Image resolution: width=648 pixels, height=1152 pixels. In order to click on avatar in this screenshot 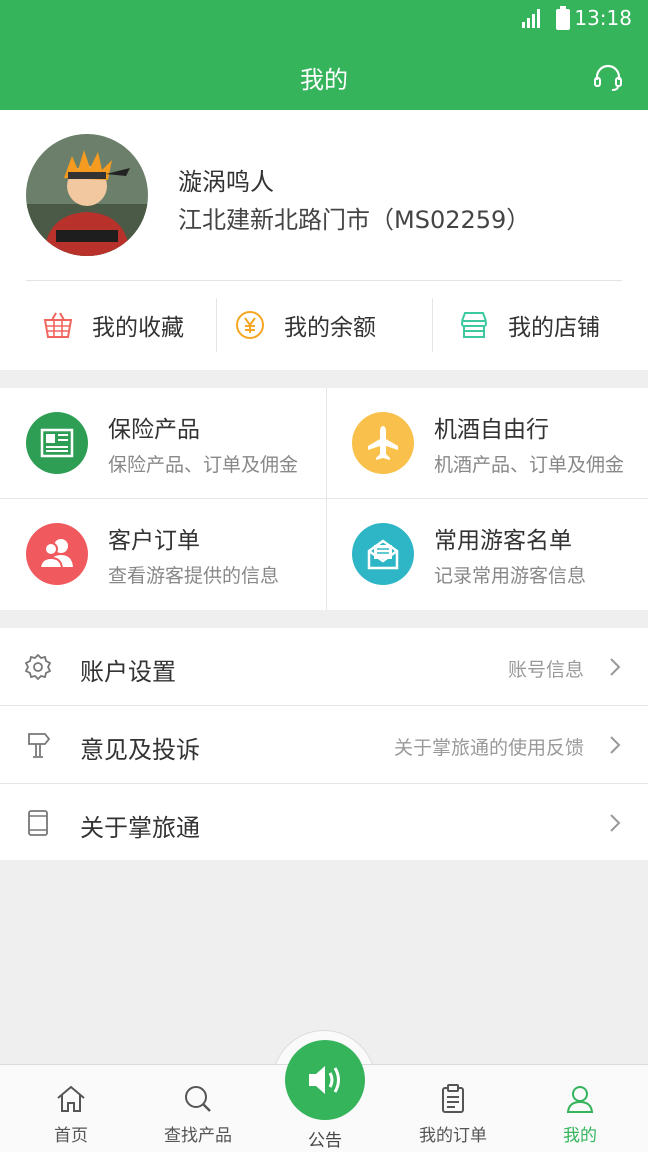, I will do `click(87, 195)`.